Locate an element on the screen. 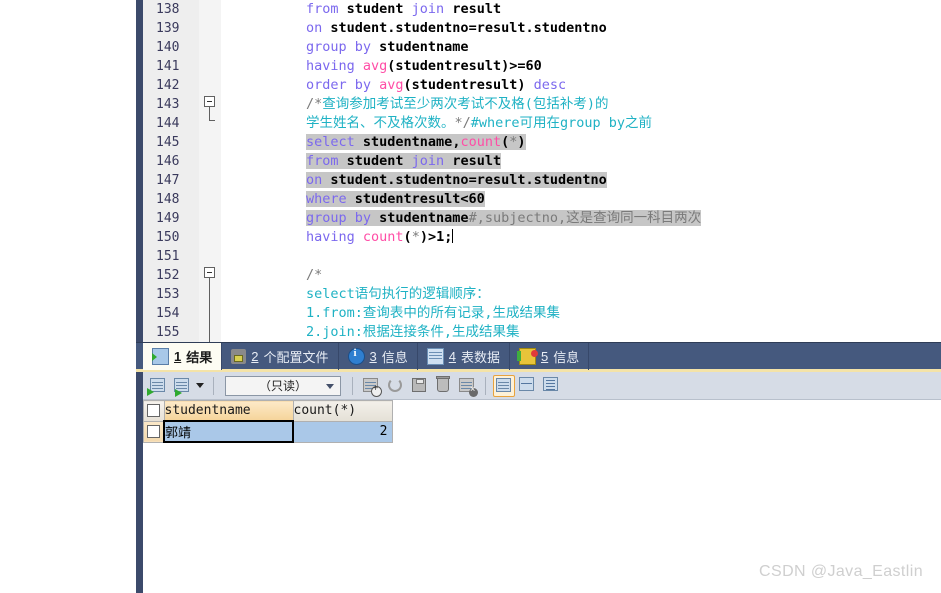  row-checkbox-cell is located at coordinates (154, 431).